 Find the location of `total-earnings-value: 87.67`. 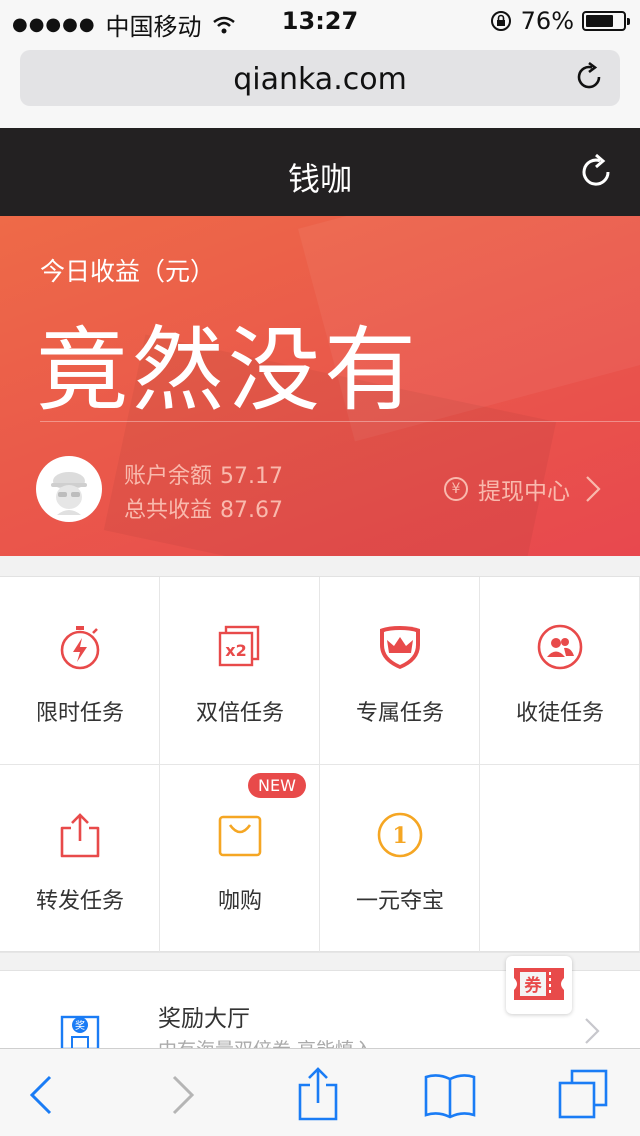

total-earnings-value: 87.67 is located at coordinates (251, 510).